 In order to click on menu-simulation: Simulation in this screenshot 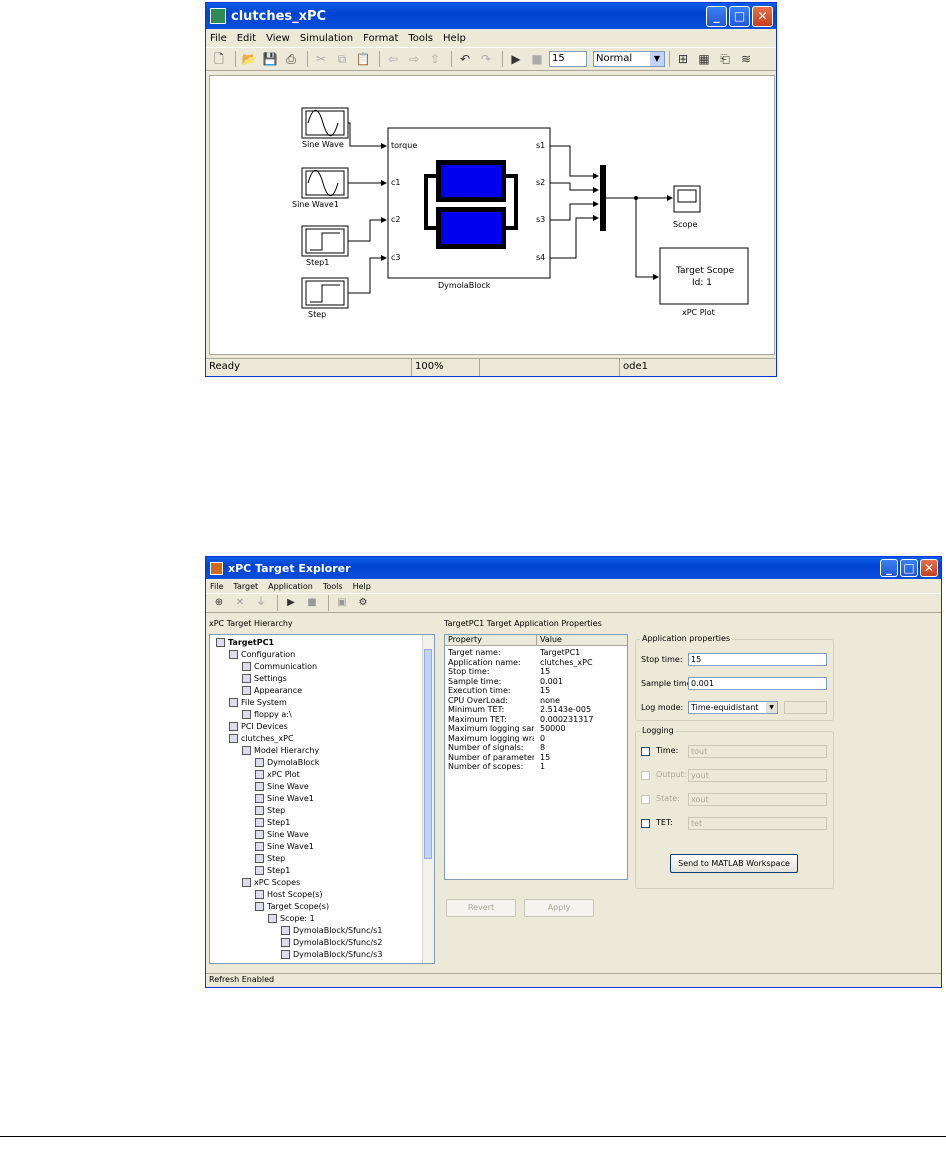, I will do `click(326, 38)`.